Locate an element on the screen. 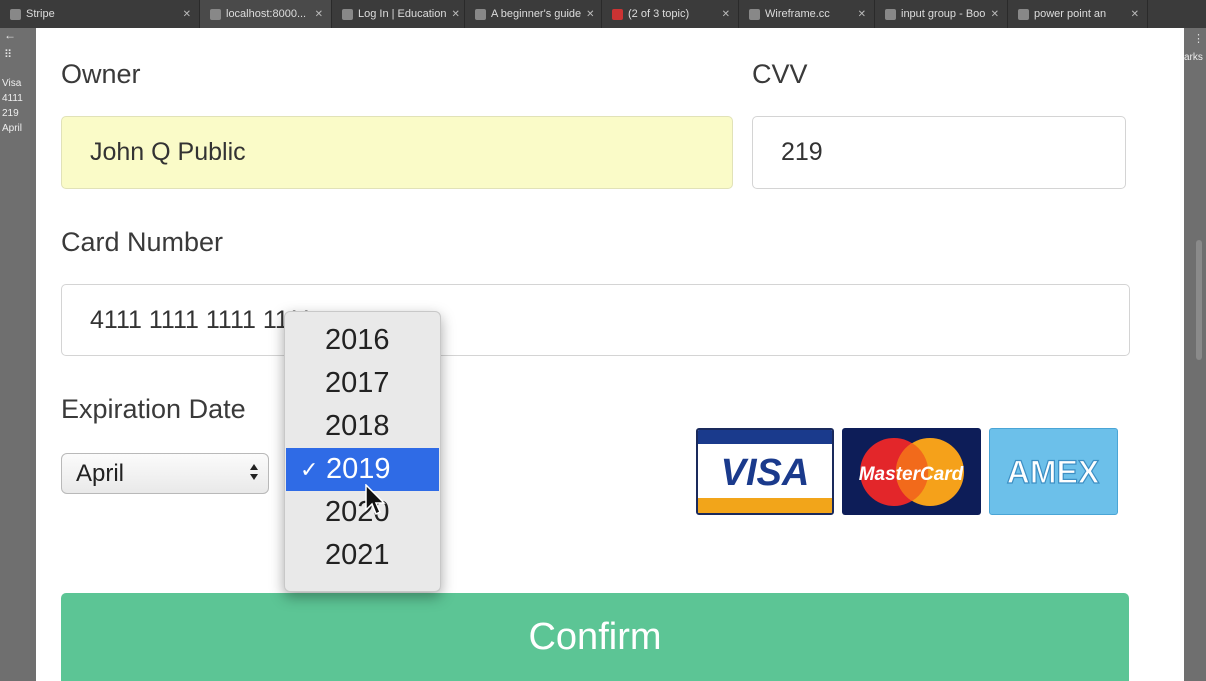  browser-tab: power point an ✕ is located at coordinates (1078, 14).